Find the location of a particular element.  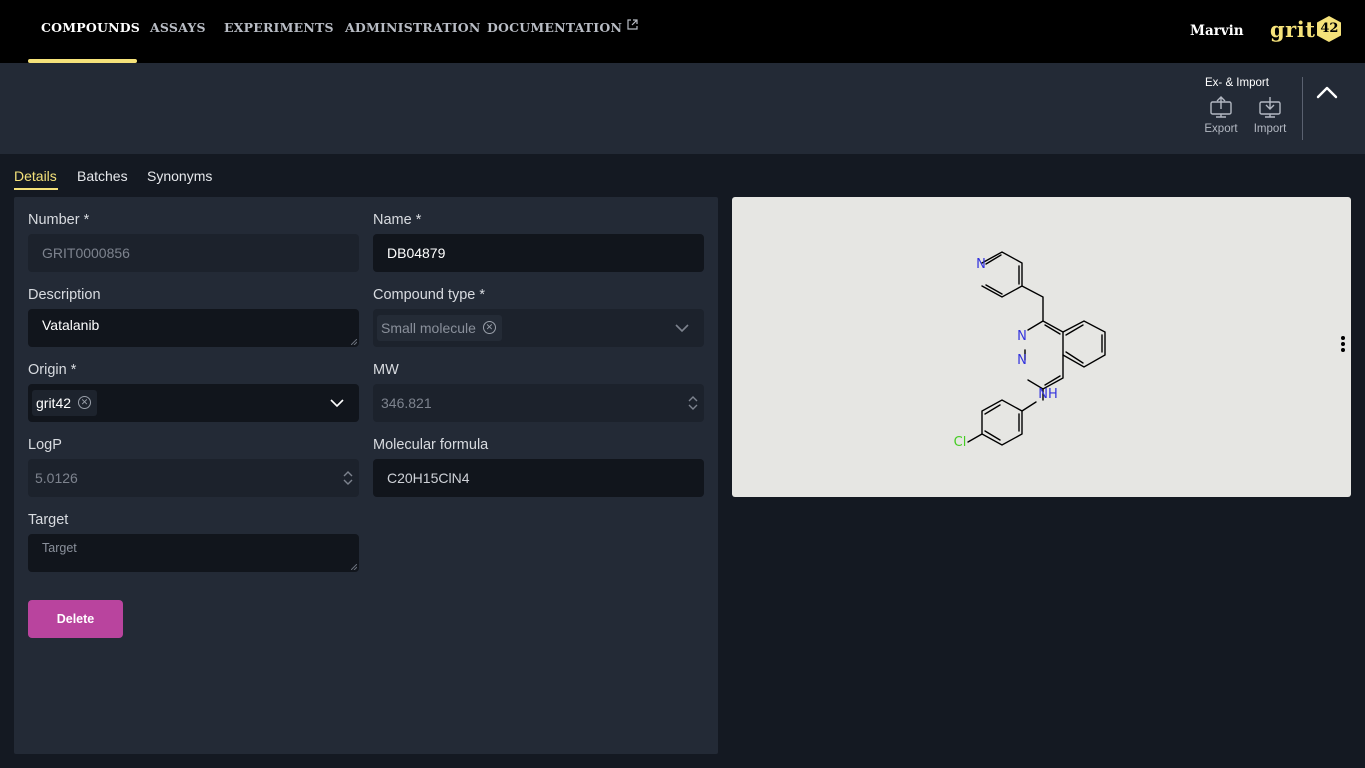

molecular-formula-field: C20H15ClN4 is located at coordinates (538, 478).